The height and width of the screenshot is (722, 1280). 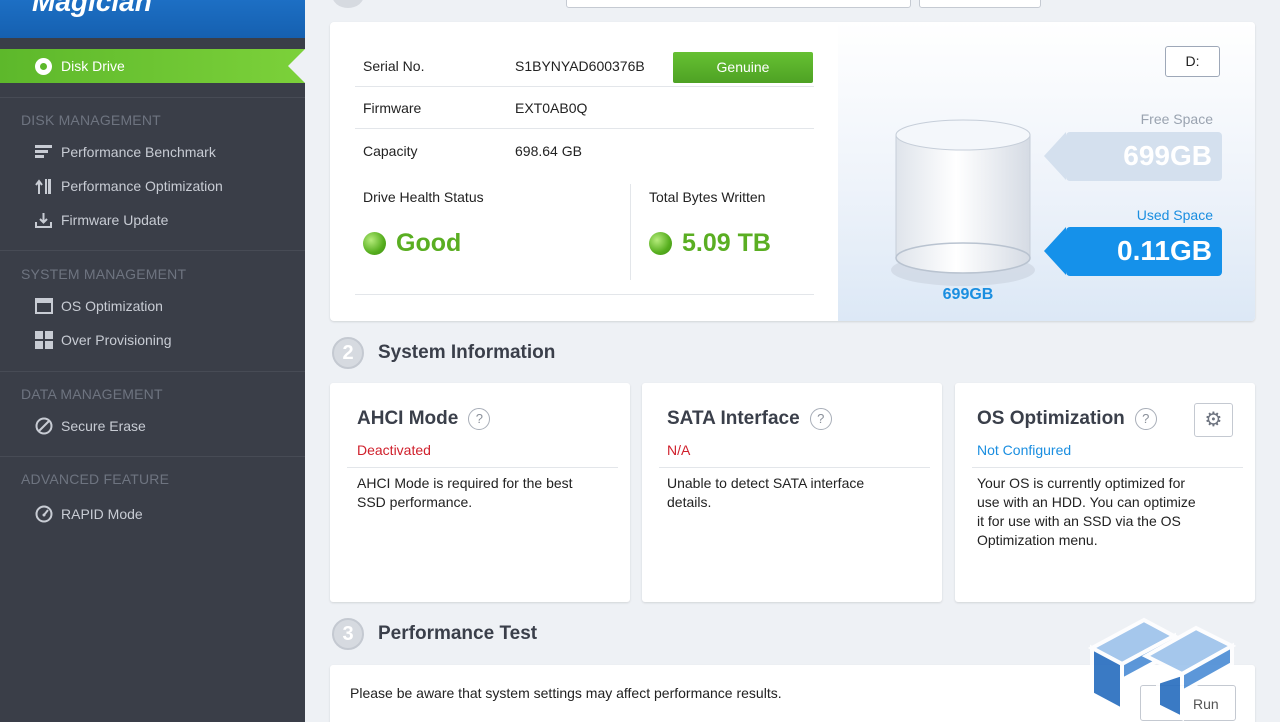 I want to click on radio-dot-icon, so click(x=43, y=66).